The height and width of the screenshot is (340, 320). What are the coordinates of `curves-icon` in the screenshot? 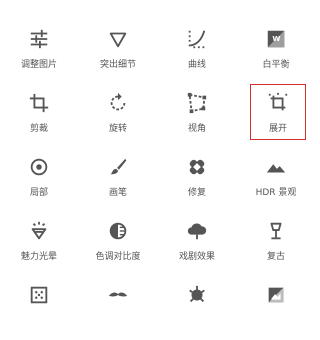 It's located at (197, 39).